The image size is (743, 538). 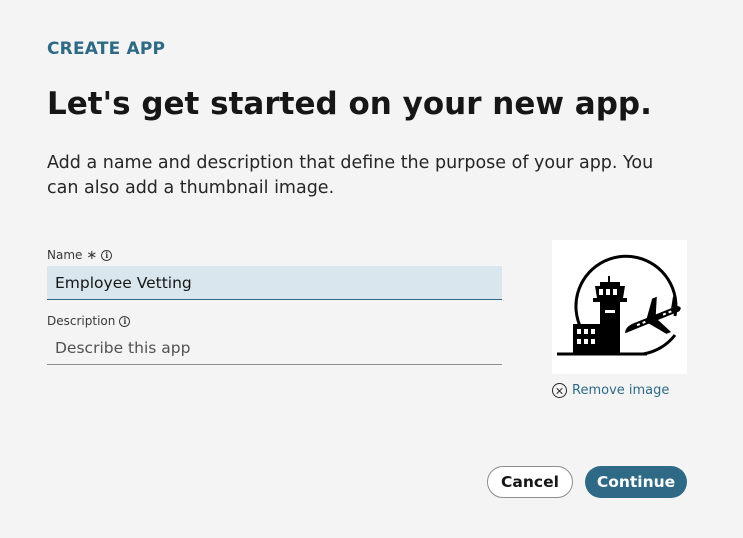 What do you see at coordinates (349, 104) in the screenshot?
I see `page-title: Let's get started on your new app.` at bounding box center [349, 104].